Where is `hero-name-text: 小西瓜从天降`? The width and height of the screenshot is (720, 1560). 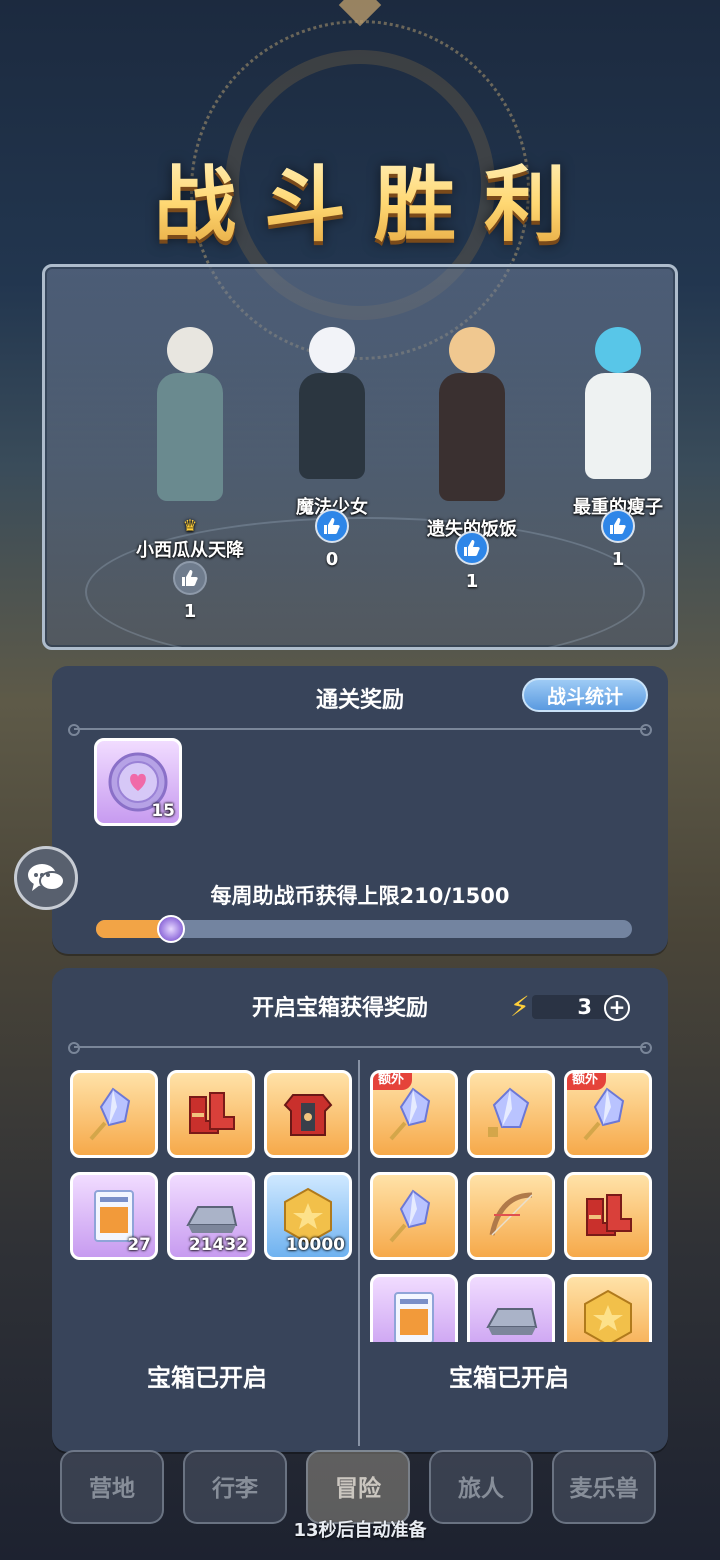
hero-name-text: 小西瓜从天降 is located at coordinates (190, 550).